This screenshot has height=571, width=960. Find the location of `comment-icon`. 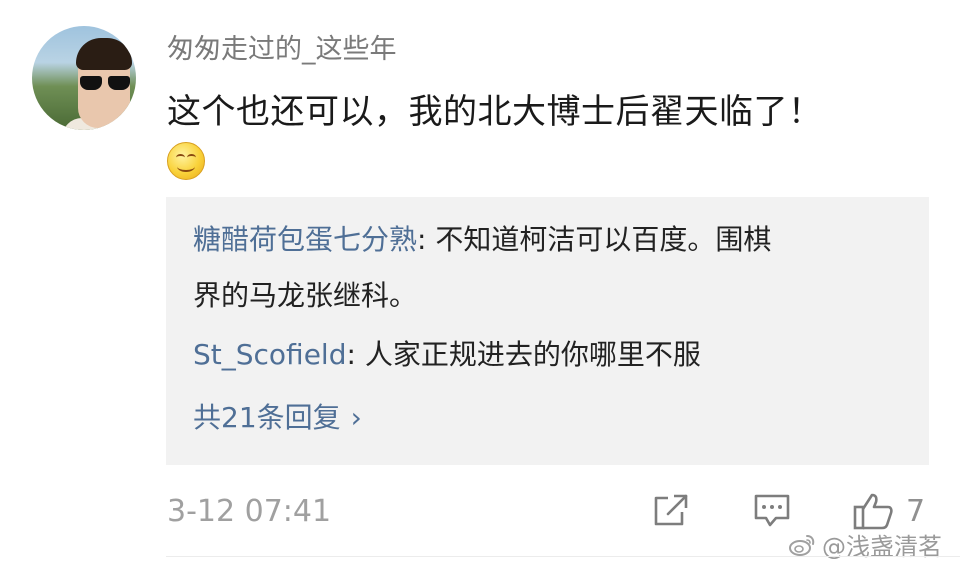

comment-icon is located at coordinates (772, 510).